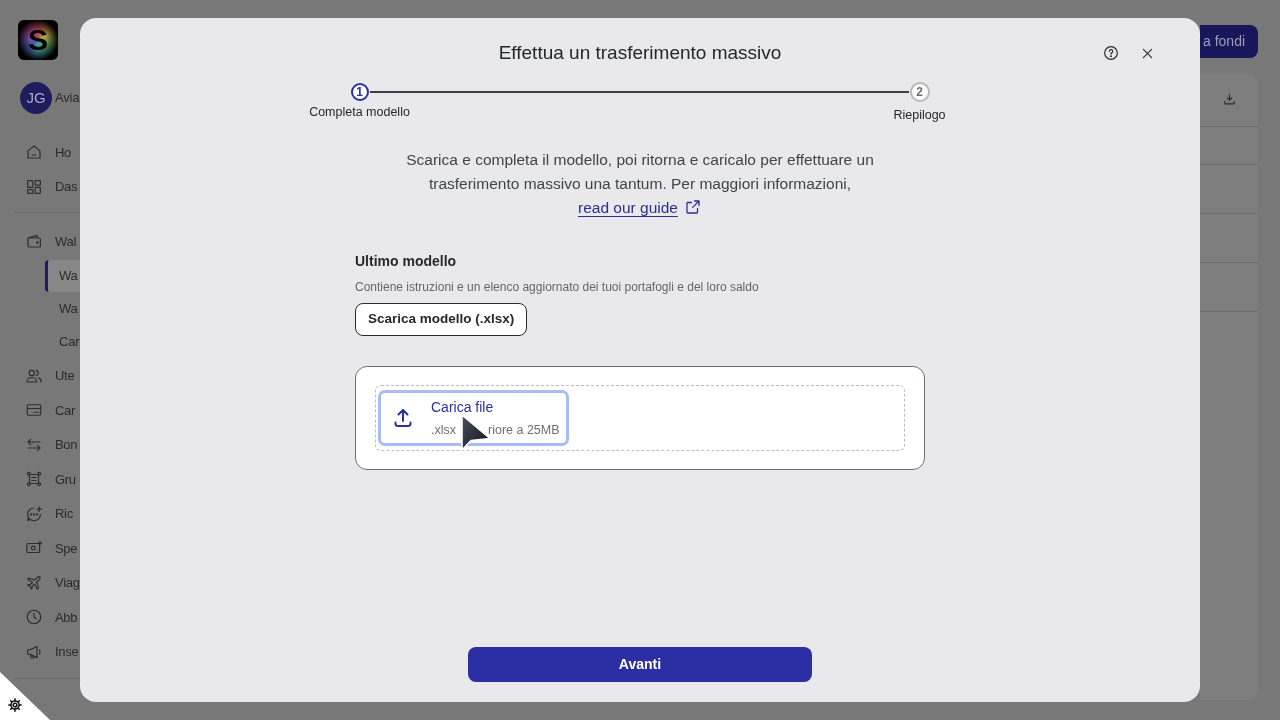  Describe the element at coordinates (49, 152) in the screenshot. I see `nav-item: Ho` at that location.